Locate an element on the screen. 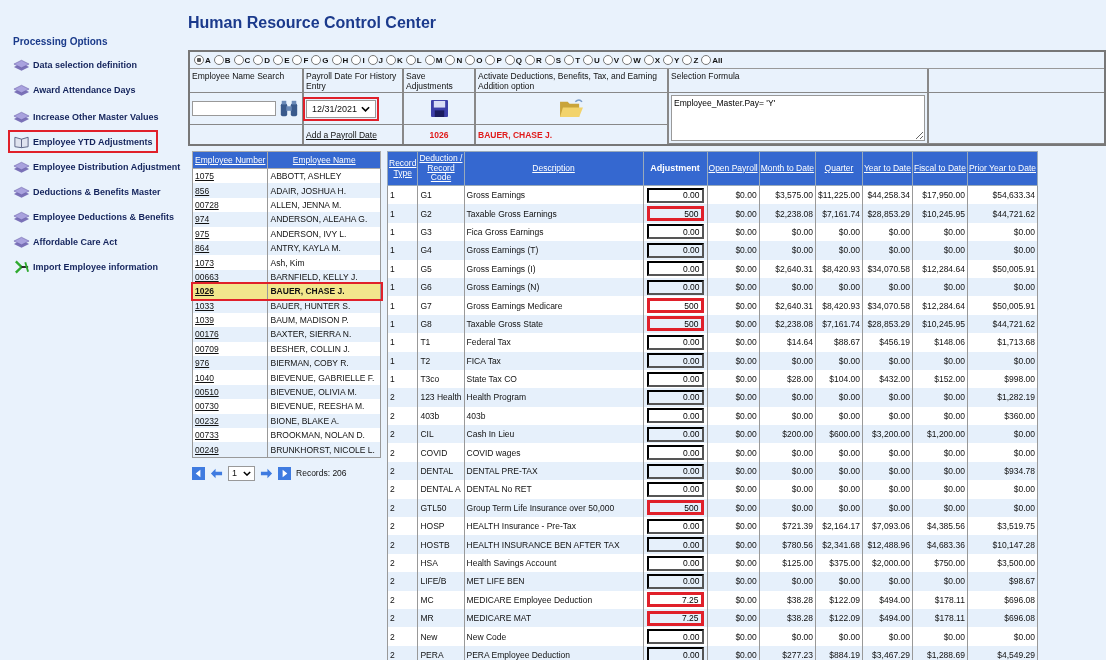 The width and height of the screenshot is (1106, 660). employee-number-link: 1075 is located at coordinates (204, 176).